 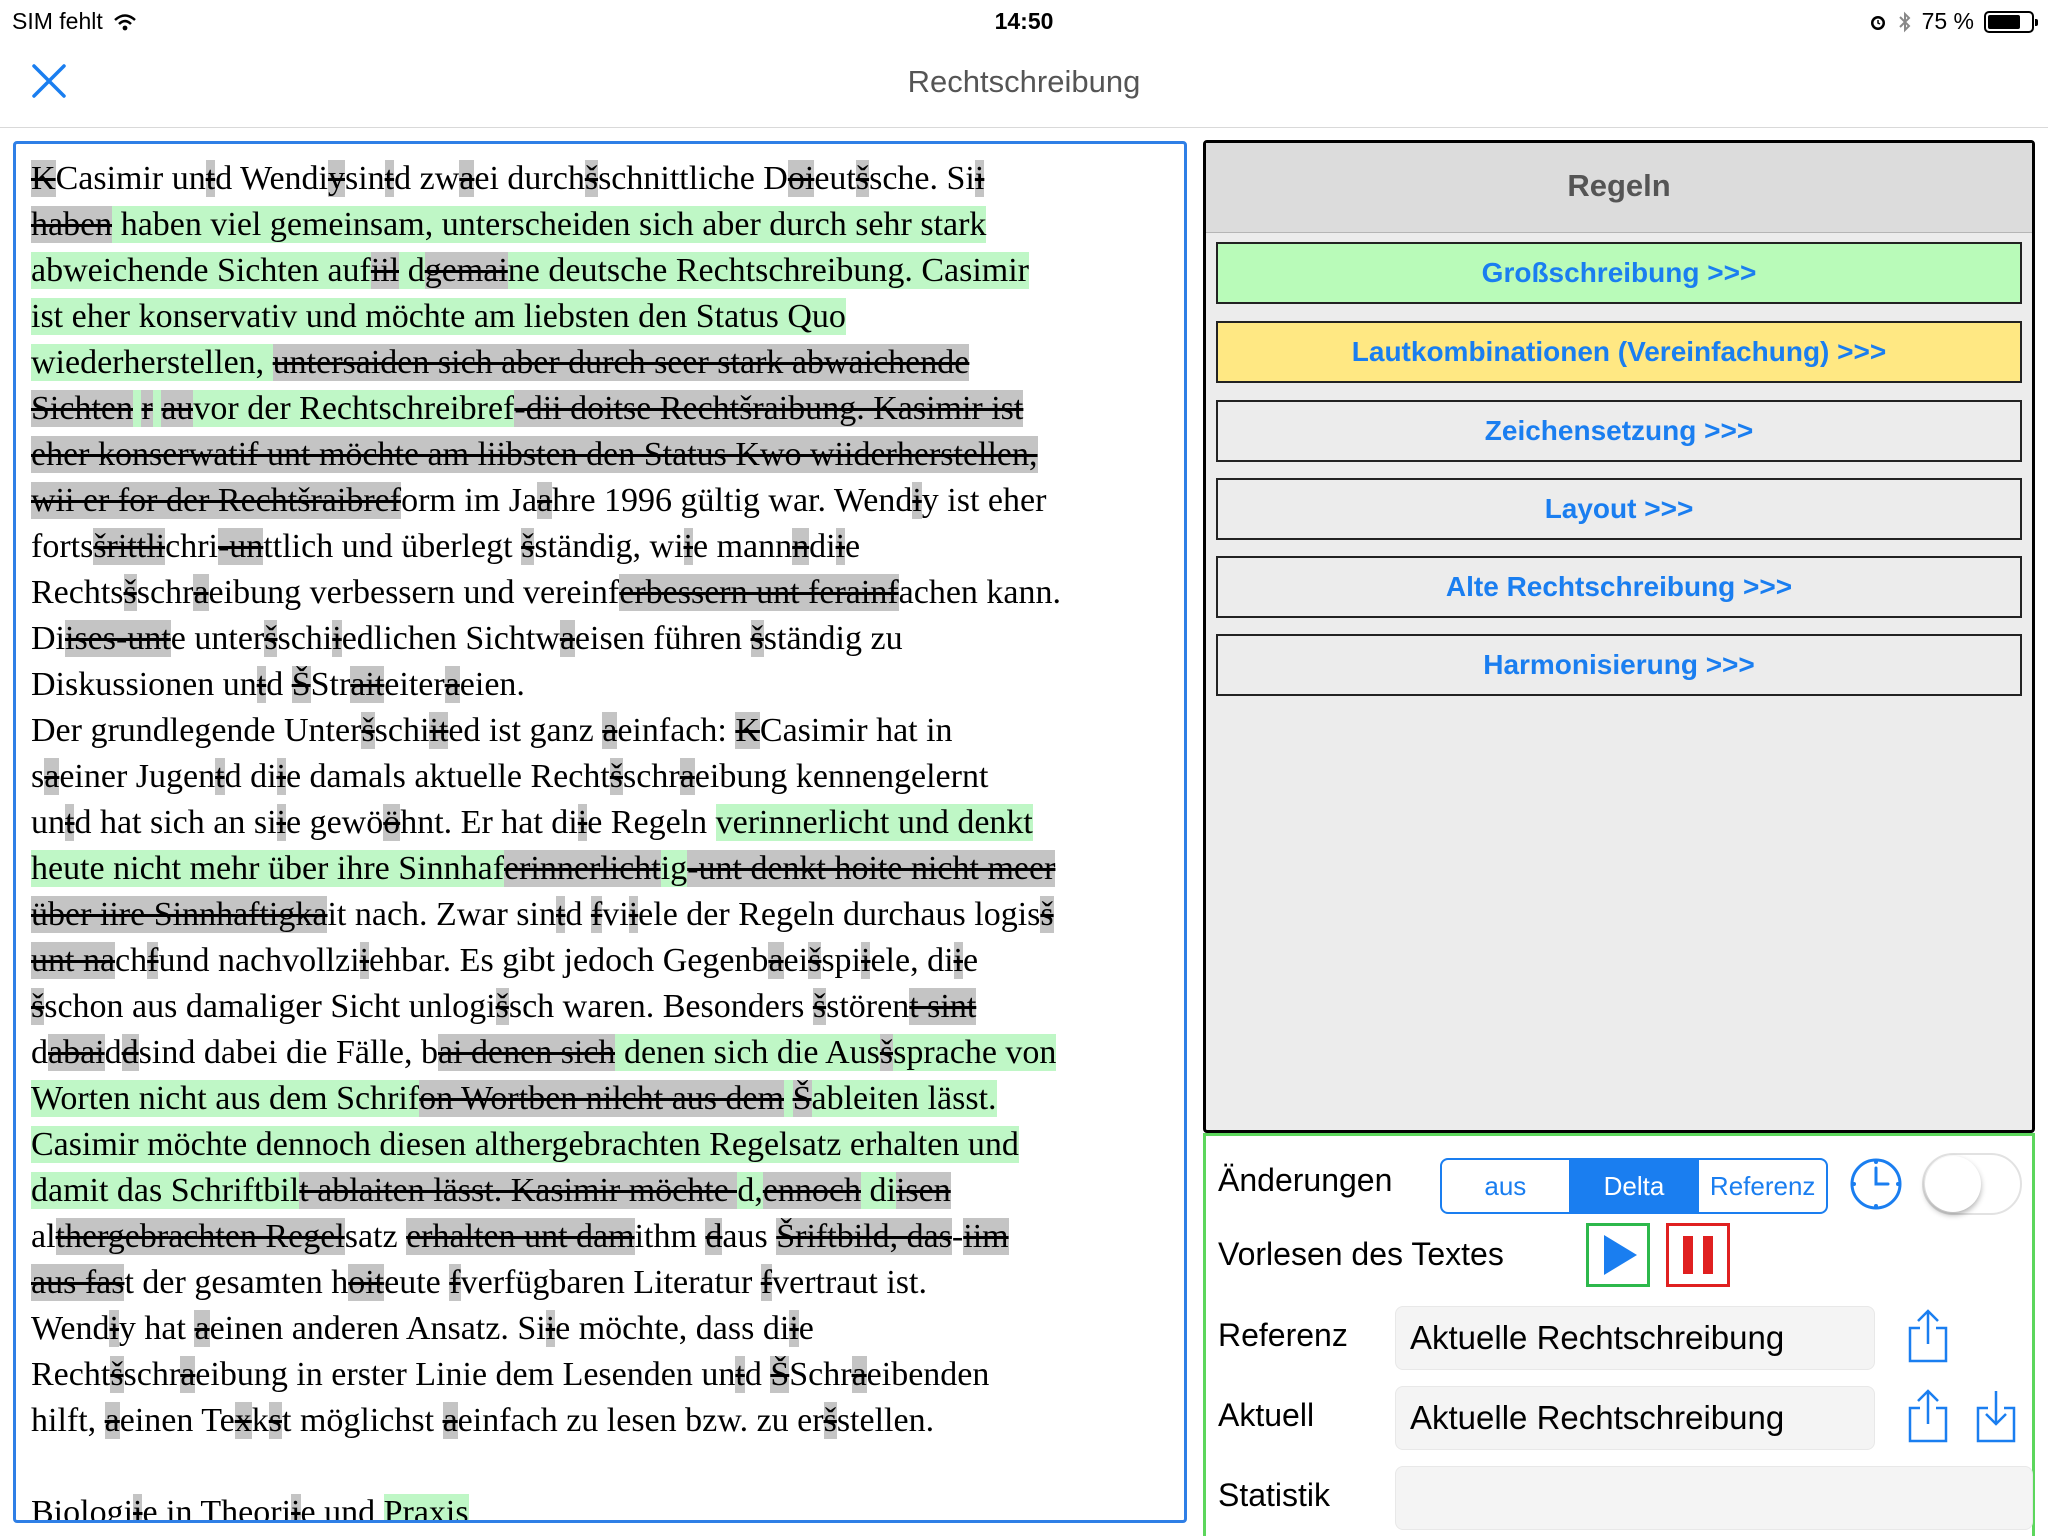 What do you see at coordinates (71, 1374) in the screenshot?
I see `text-segment: Recht` at bounding box center [71, 1374].